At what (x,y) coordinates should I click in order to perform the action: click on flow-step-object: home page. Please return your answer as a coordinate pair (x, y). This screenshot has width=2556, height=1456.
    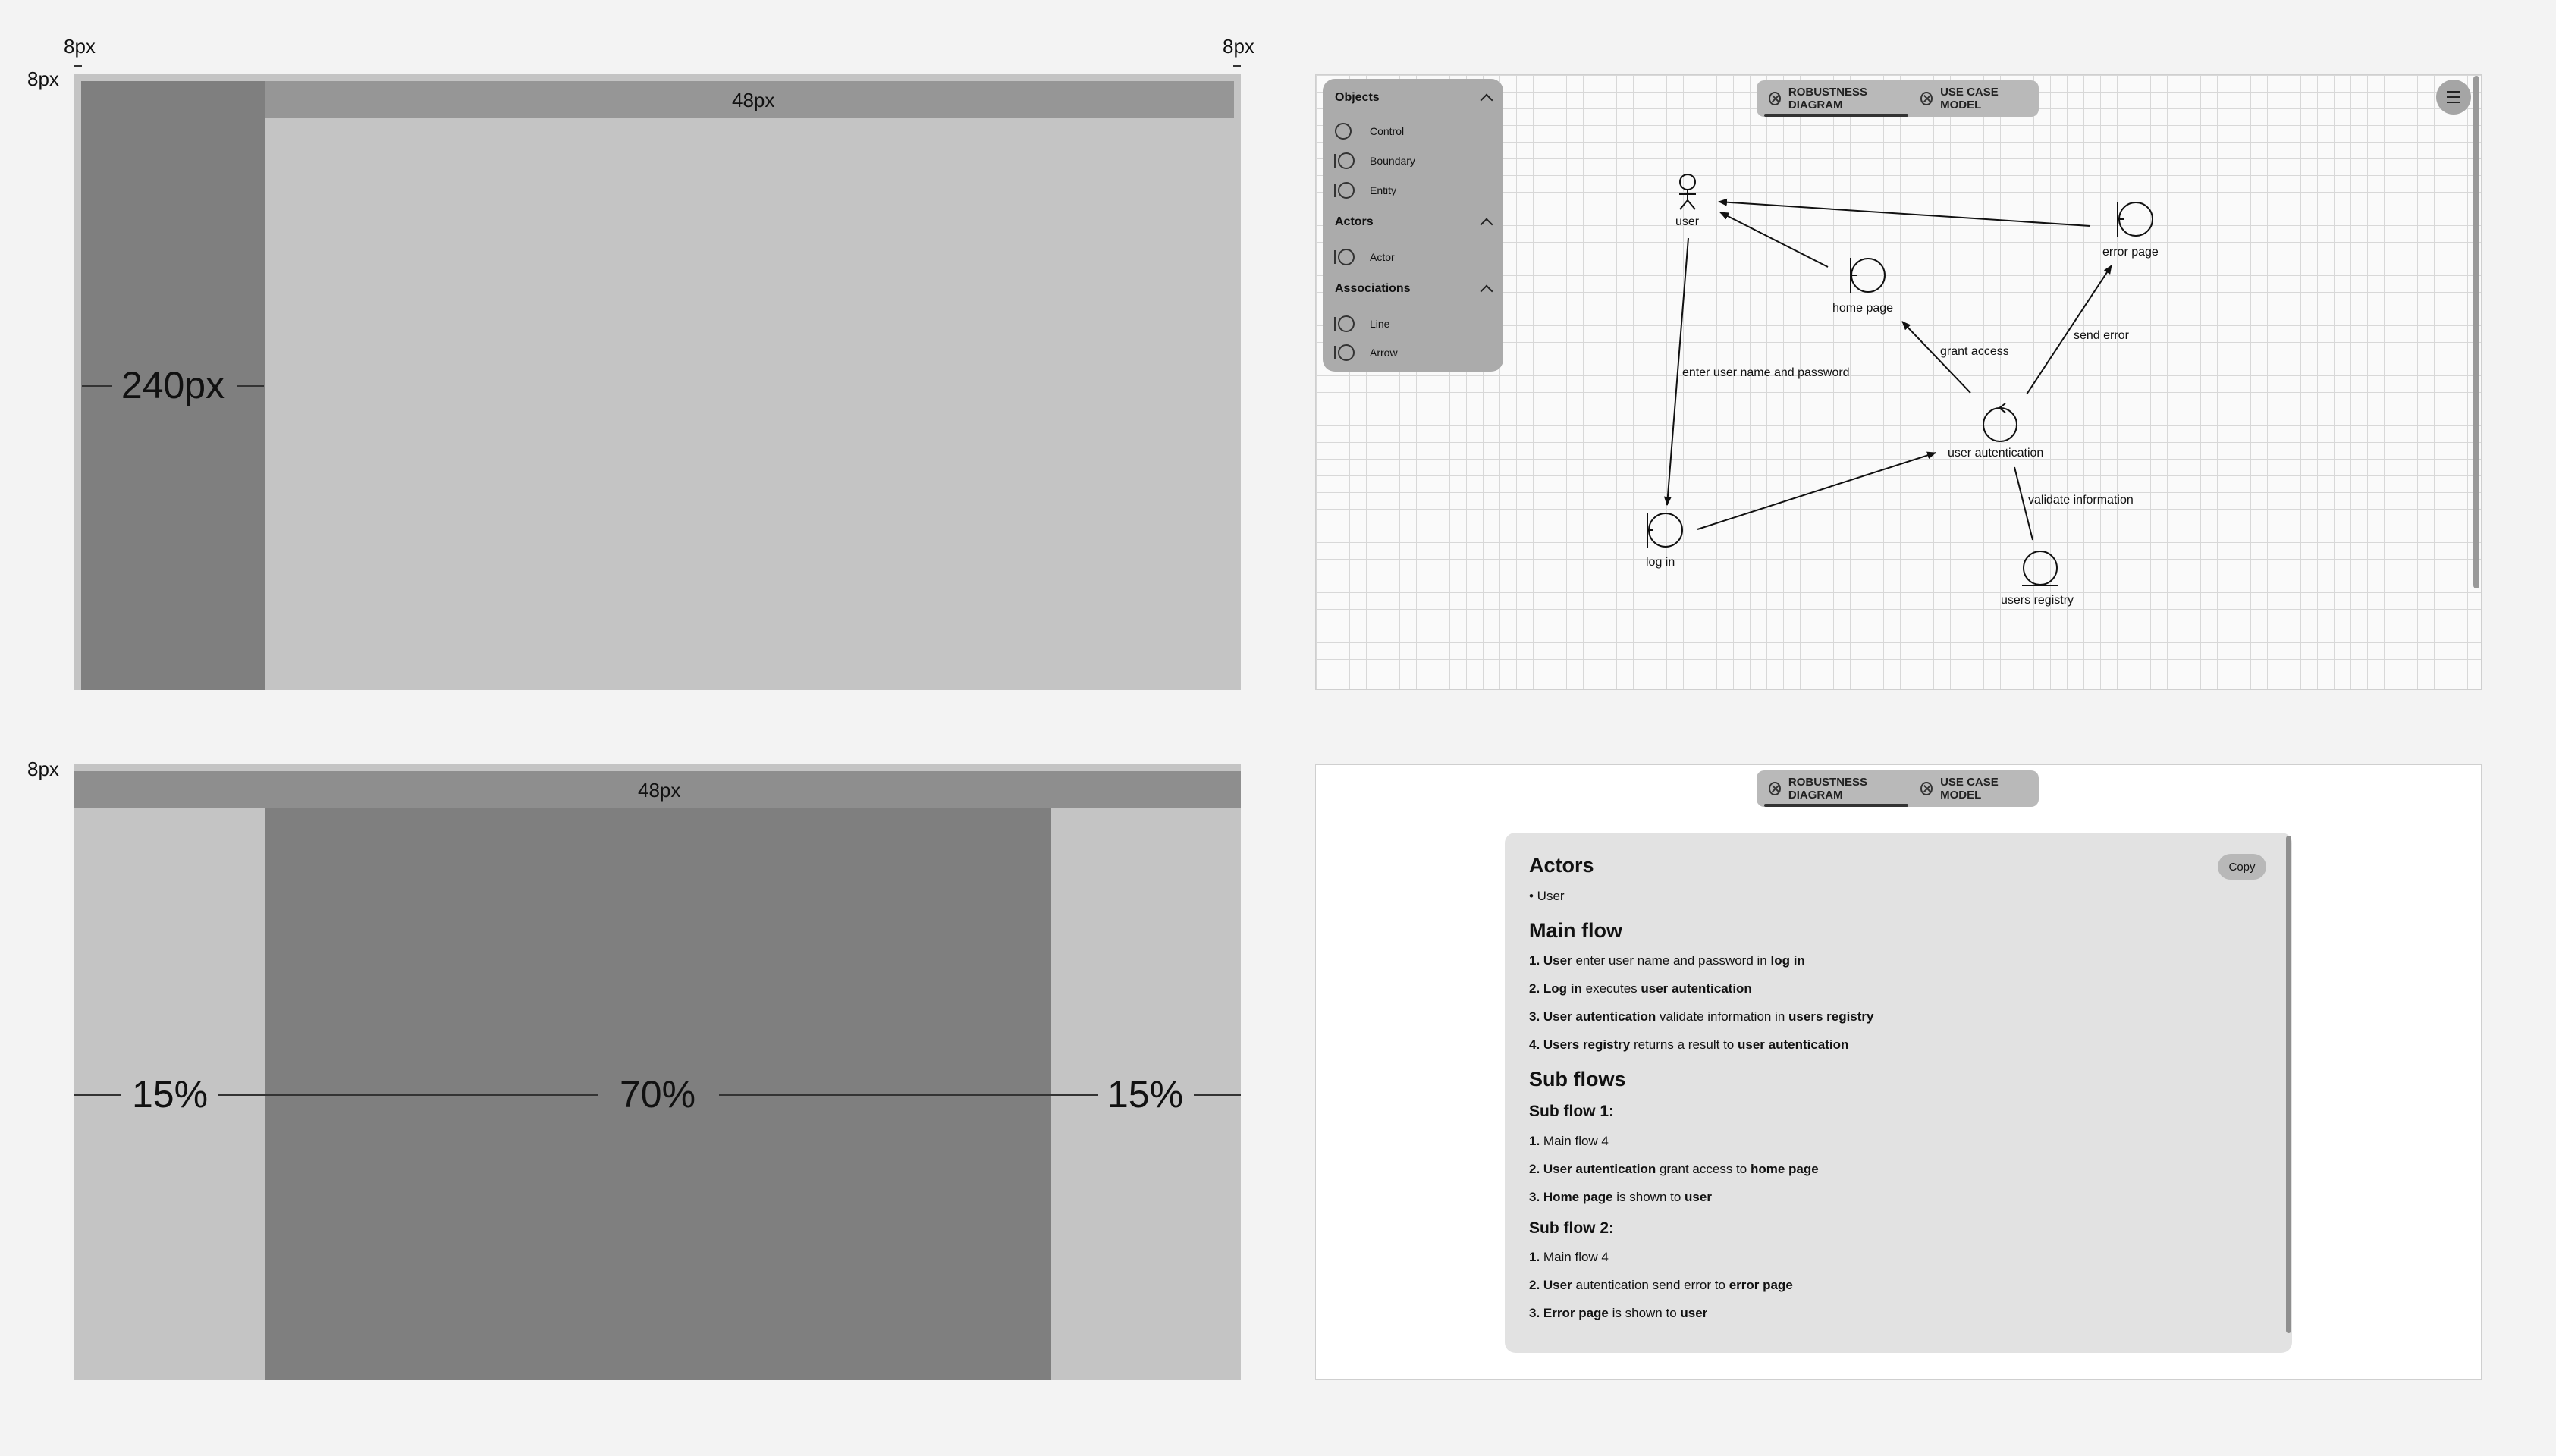
    Looking at the image, I should click on (1784, 1169).